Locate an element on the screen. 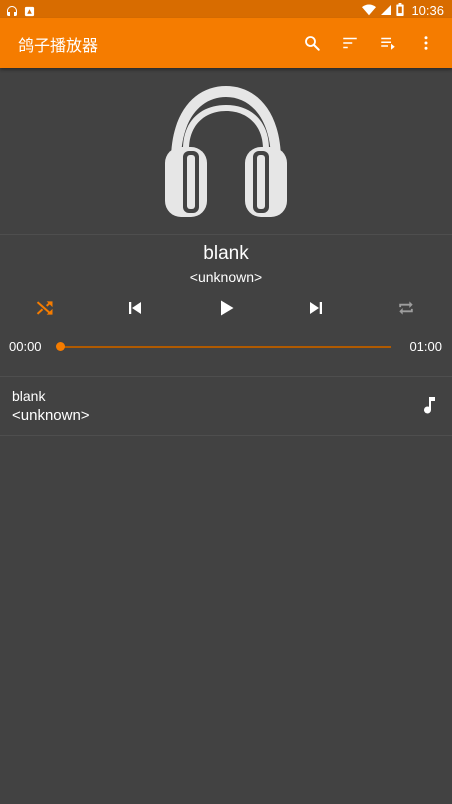  list-item: blank <unknown> is located at coordinates (226, 406).